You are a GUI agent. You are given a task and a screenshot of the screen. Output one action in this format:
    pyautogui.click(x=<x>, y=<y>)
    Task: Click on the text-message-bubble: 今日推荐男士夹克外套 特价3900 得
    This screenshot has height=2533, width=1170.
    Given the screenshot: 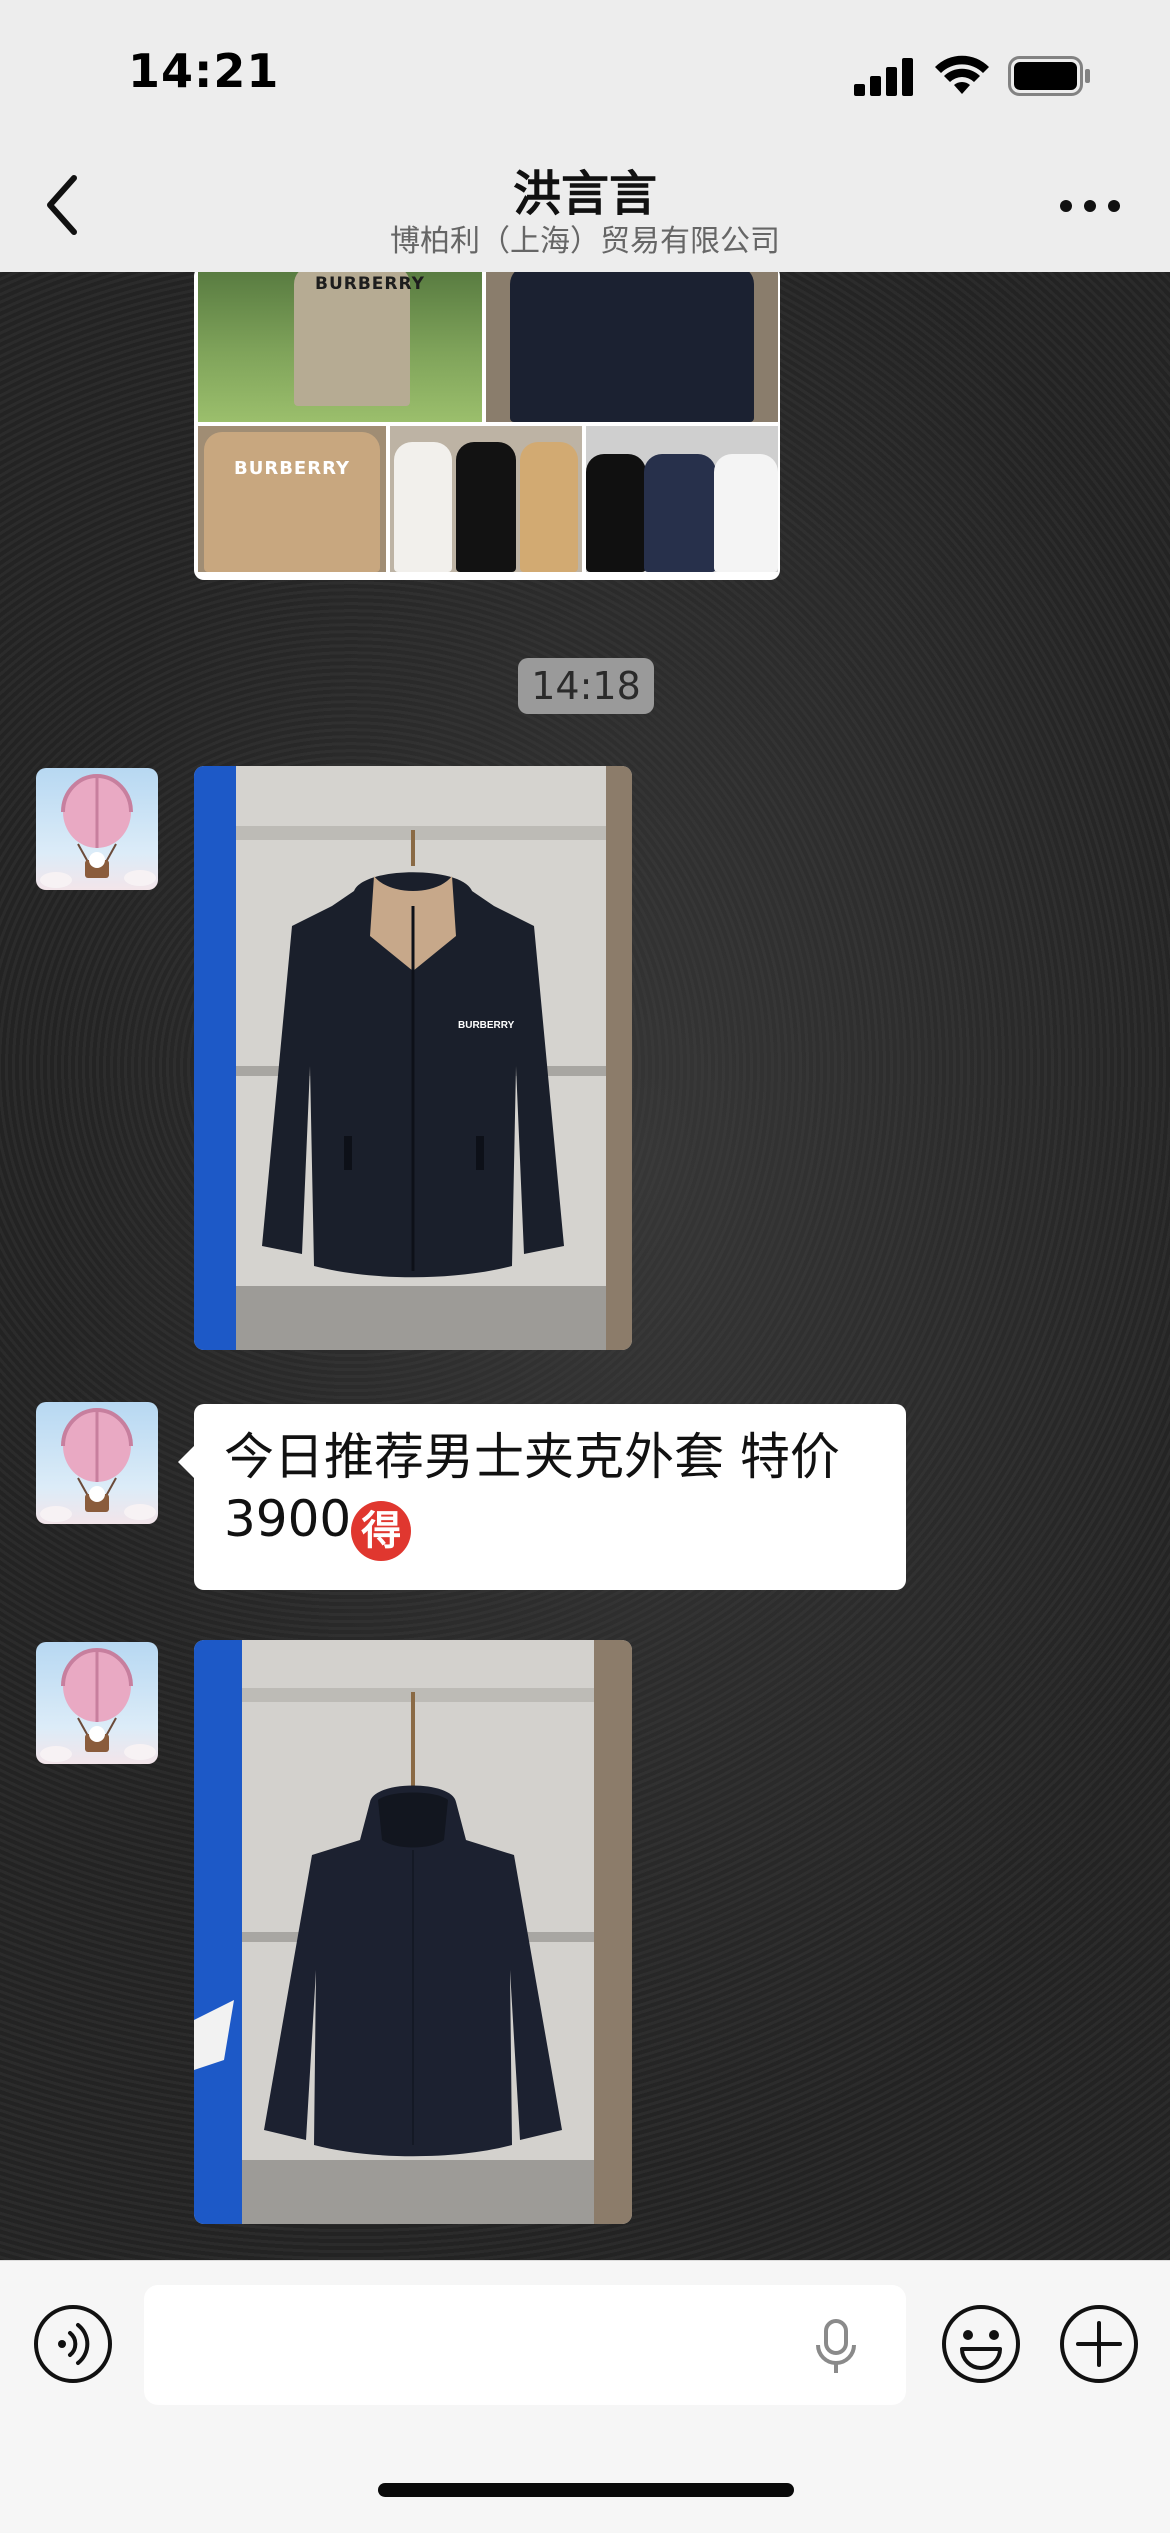 What is the action you would take?
    pyautogui.click(x=542, y=1497)
    